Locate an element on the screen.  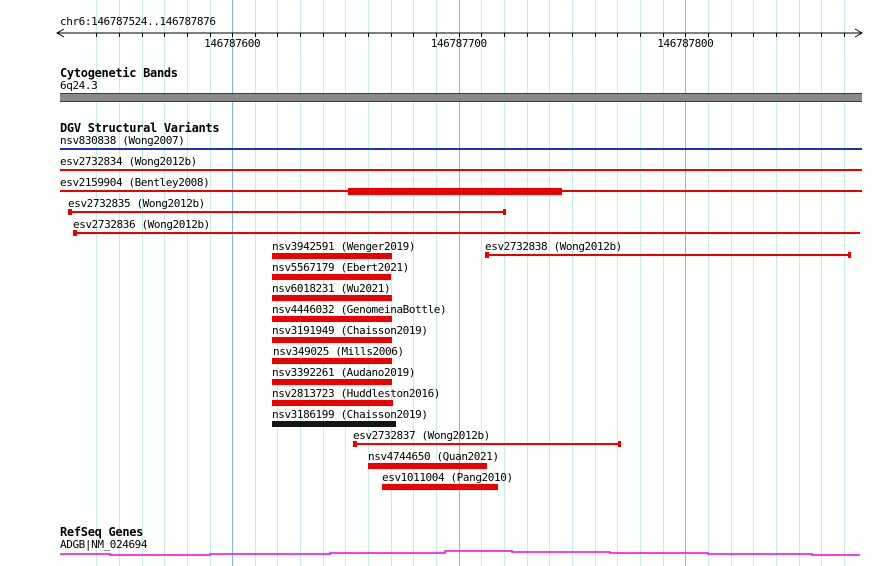
section-title-cytogenetic: Cytogenetic Bands is located at coordinates (119, 73).